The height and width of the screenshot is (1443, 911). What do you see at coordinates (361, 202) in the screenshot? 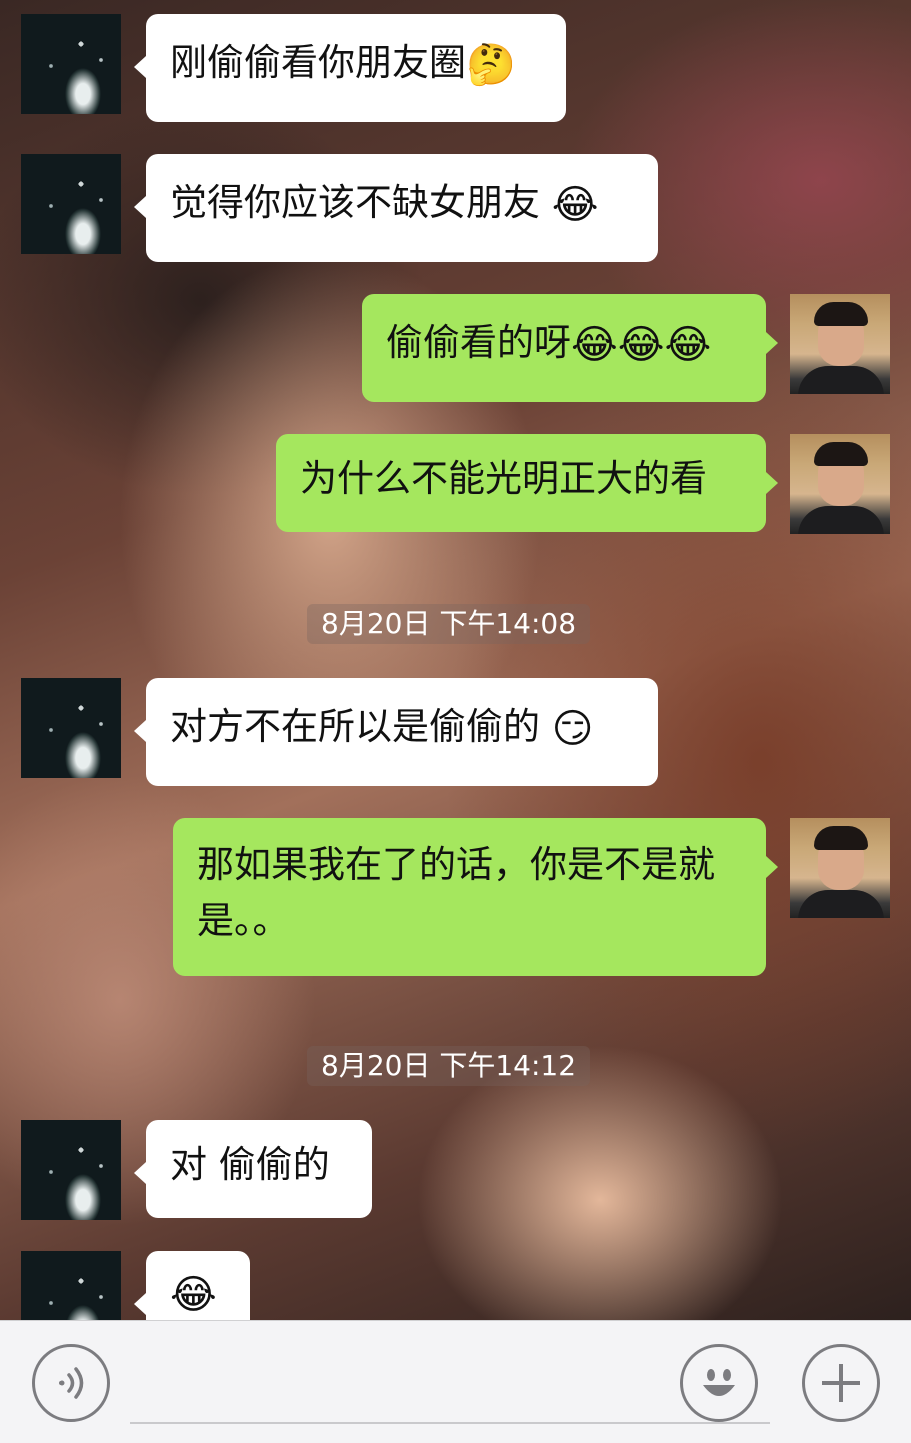
I see `message-text: 觉得你应该不缺女朋友` at bounding box center [361, 202].